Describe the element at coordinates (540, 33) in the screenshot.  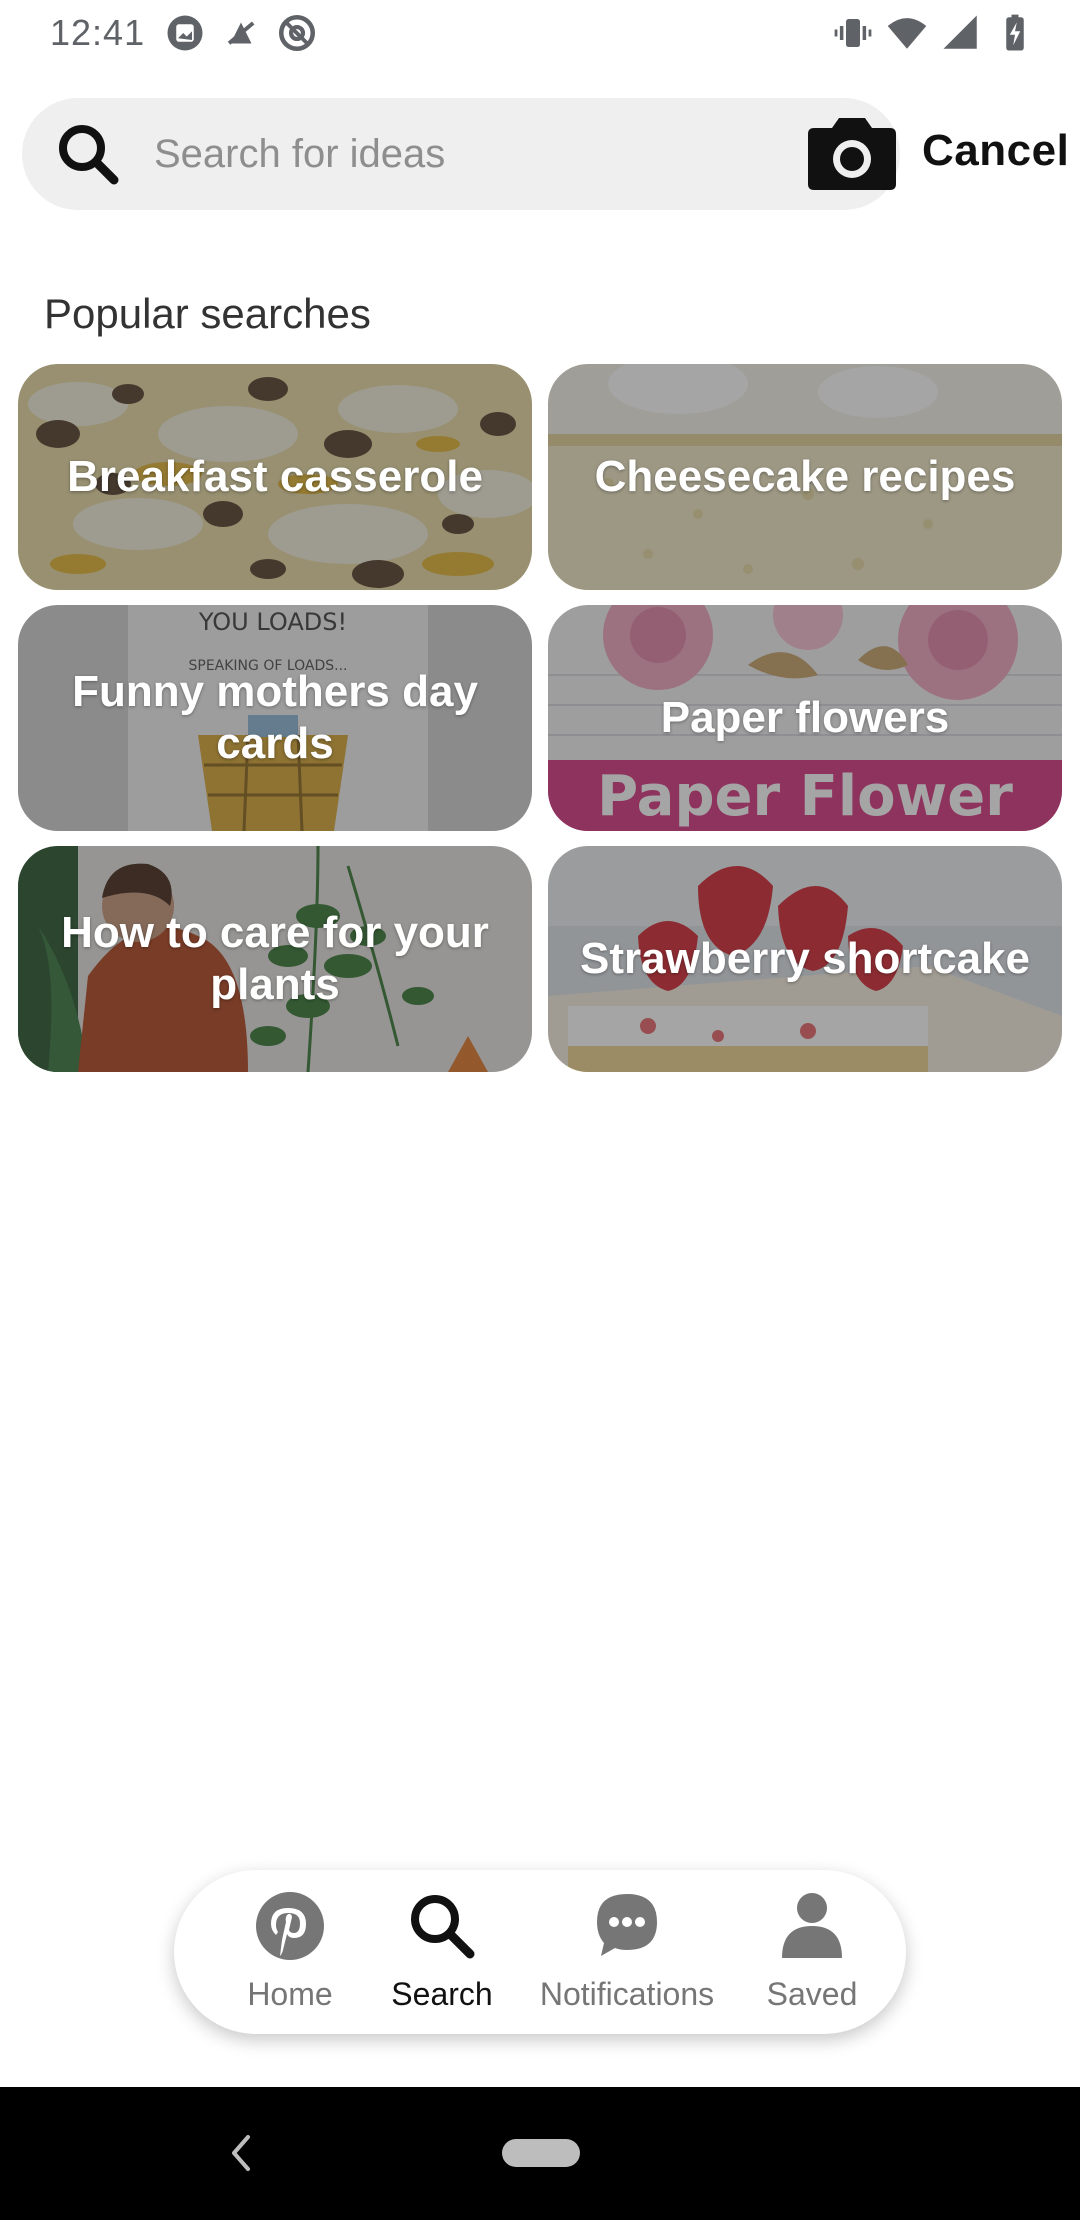
I see `status-bar: 12:41` at that location.